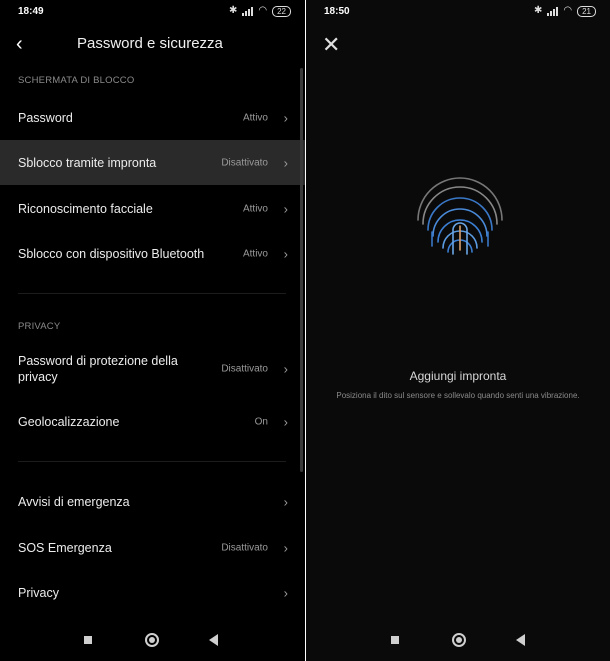 This screenshot has height=661, width=610. What do you see at coordinates (586, 11) in the screenshot?
I see `battery-indicator: 21` at bounding box center [586, 11].